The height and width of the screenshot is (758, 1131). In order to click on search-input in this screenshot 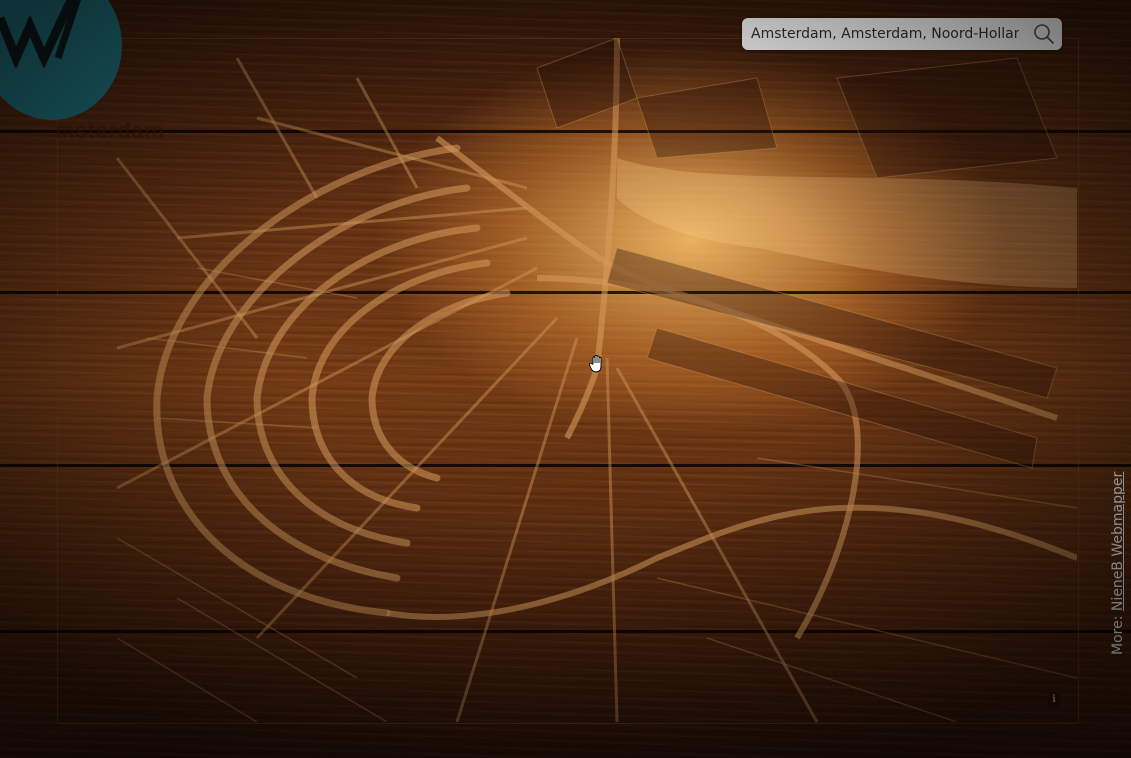, I will do `click(885, 34)`.